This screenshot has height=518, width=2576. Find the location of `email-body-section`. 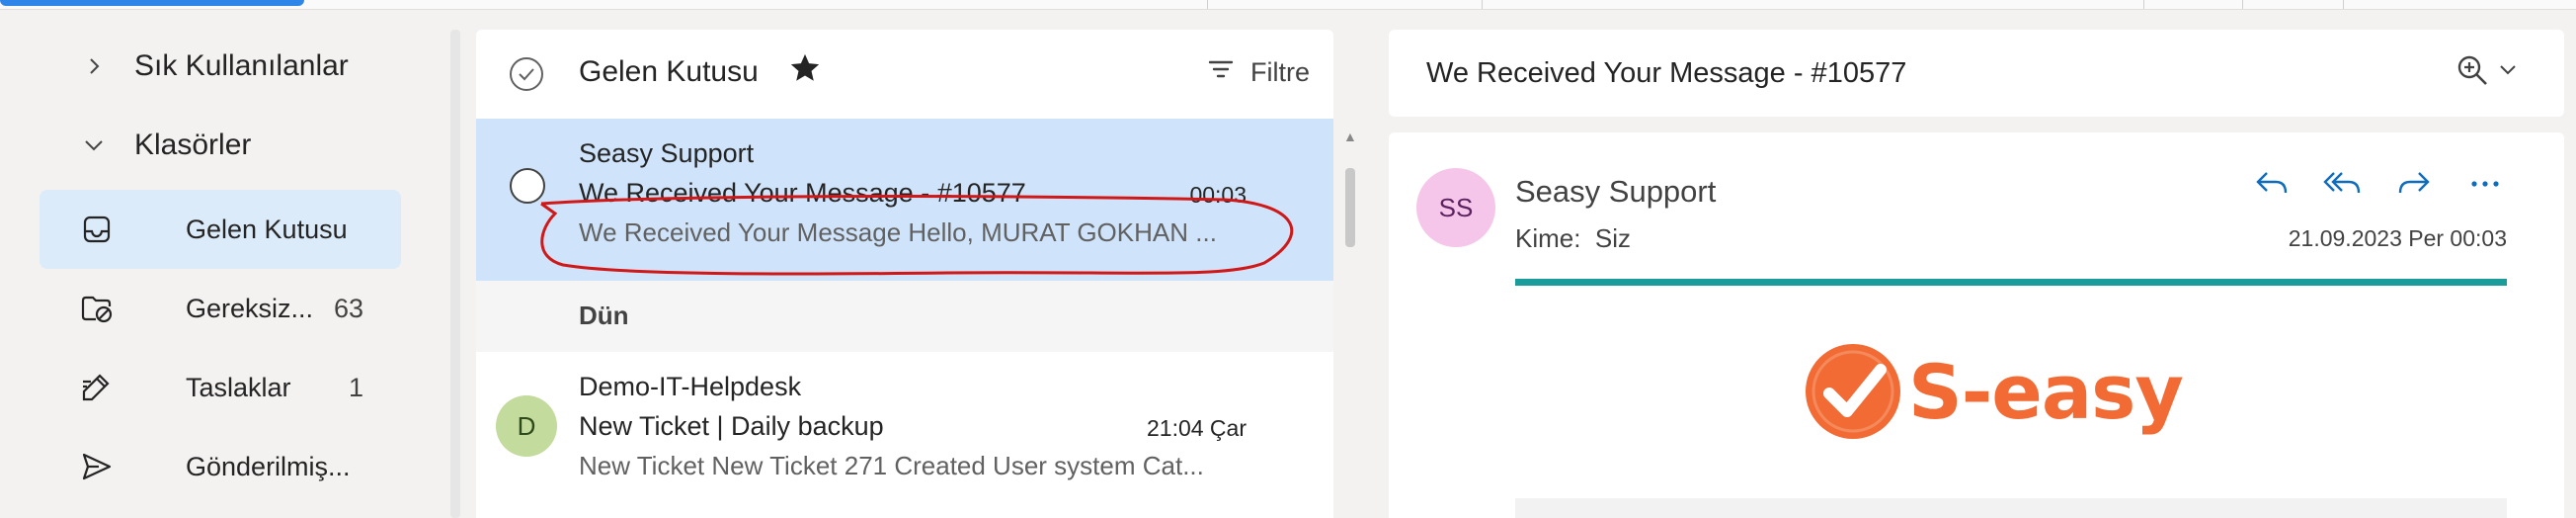

email-body-section is located at coordinates (2011, 508).